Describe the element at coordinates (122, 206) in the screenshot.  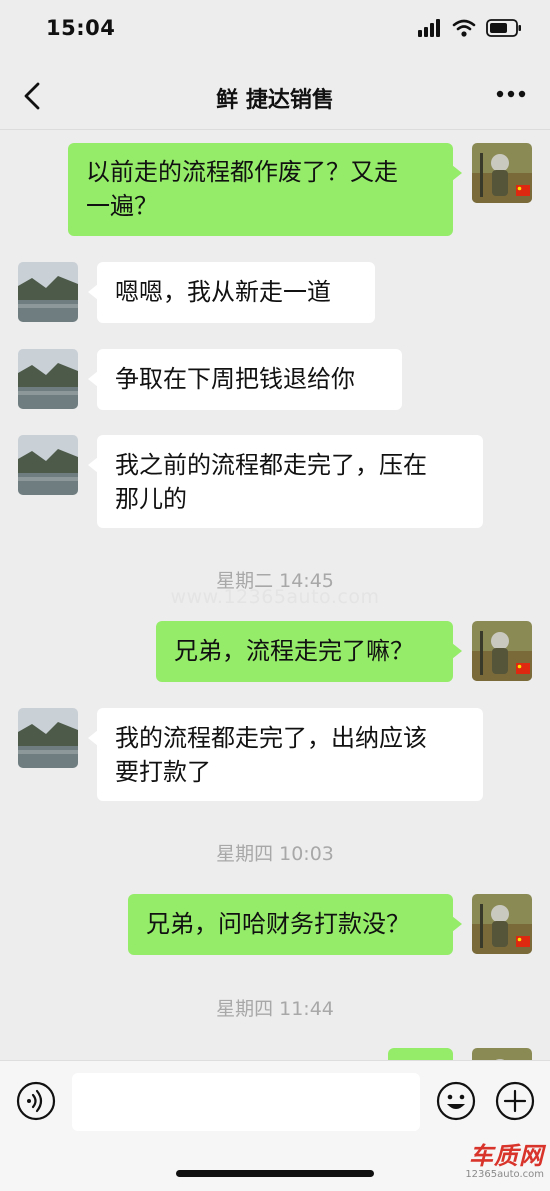
I see `message-text: 一遍？` at that location.